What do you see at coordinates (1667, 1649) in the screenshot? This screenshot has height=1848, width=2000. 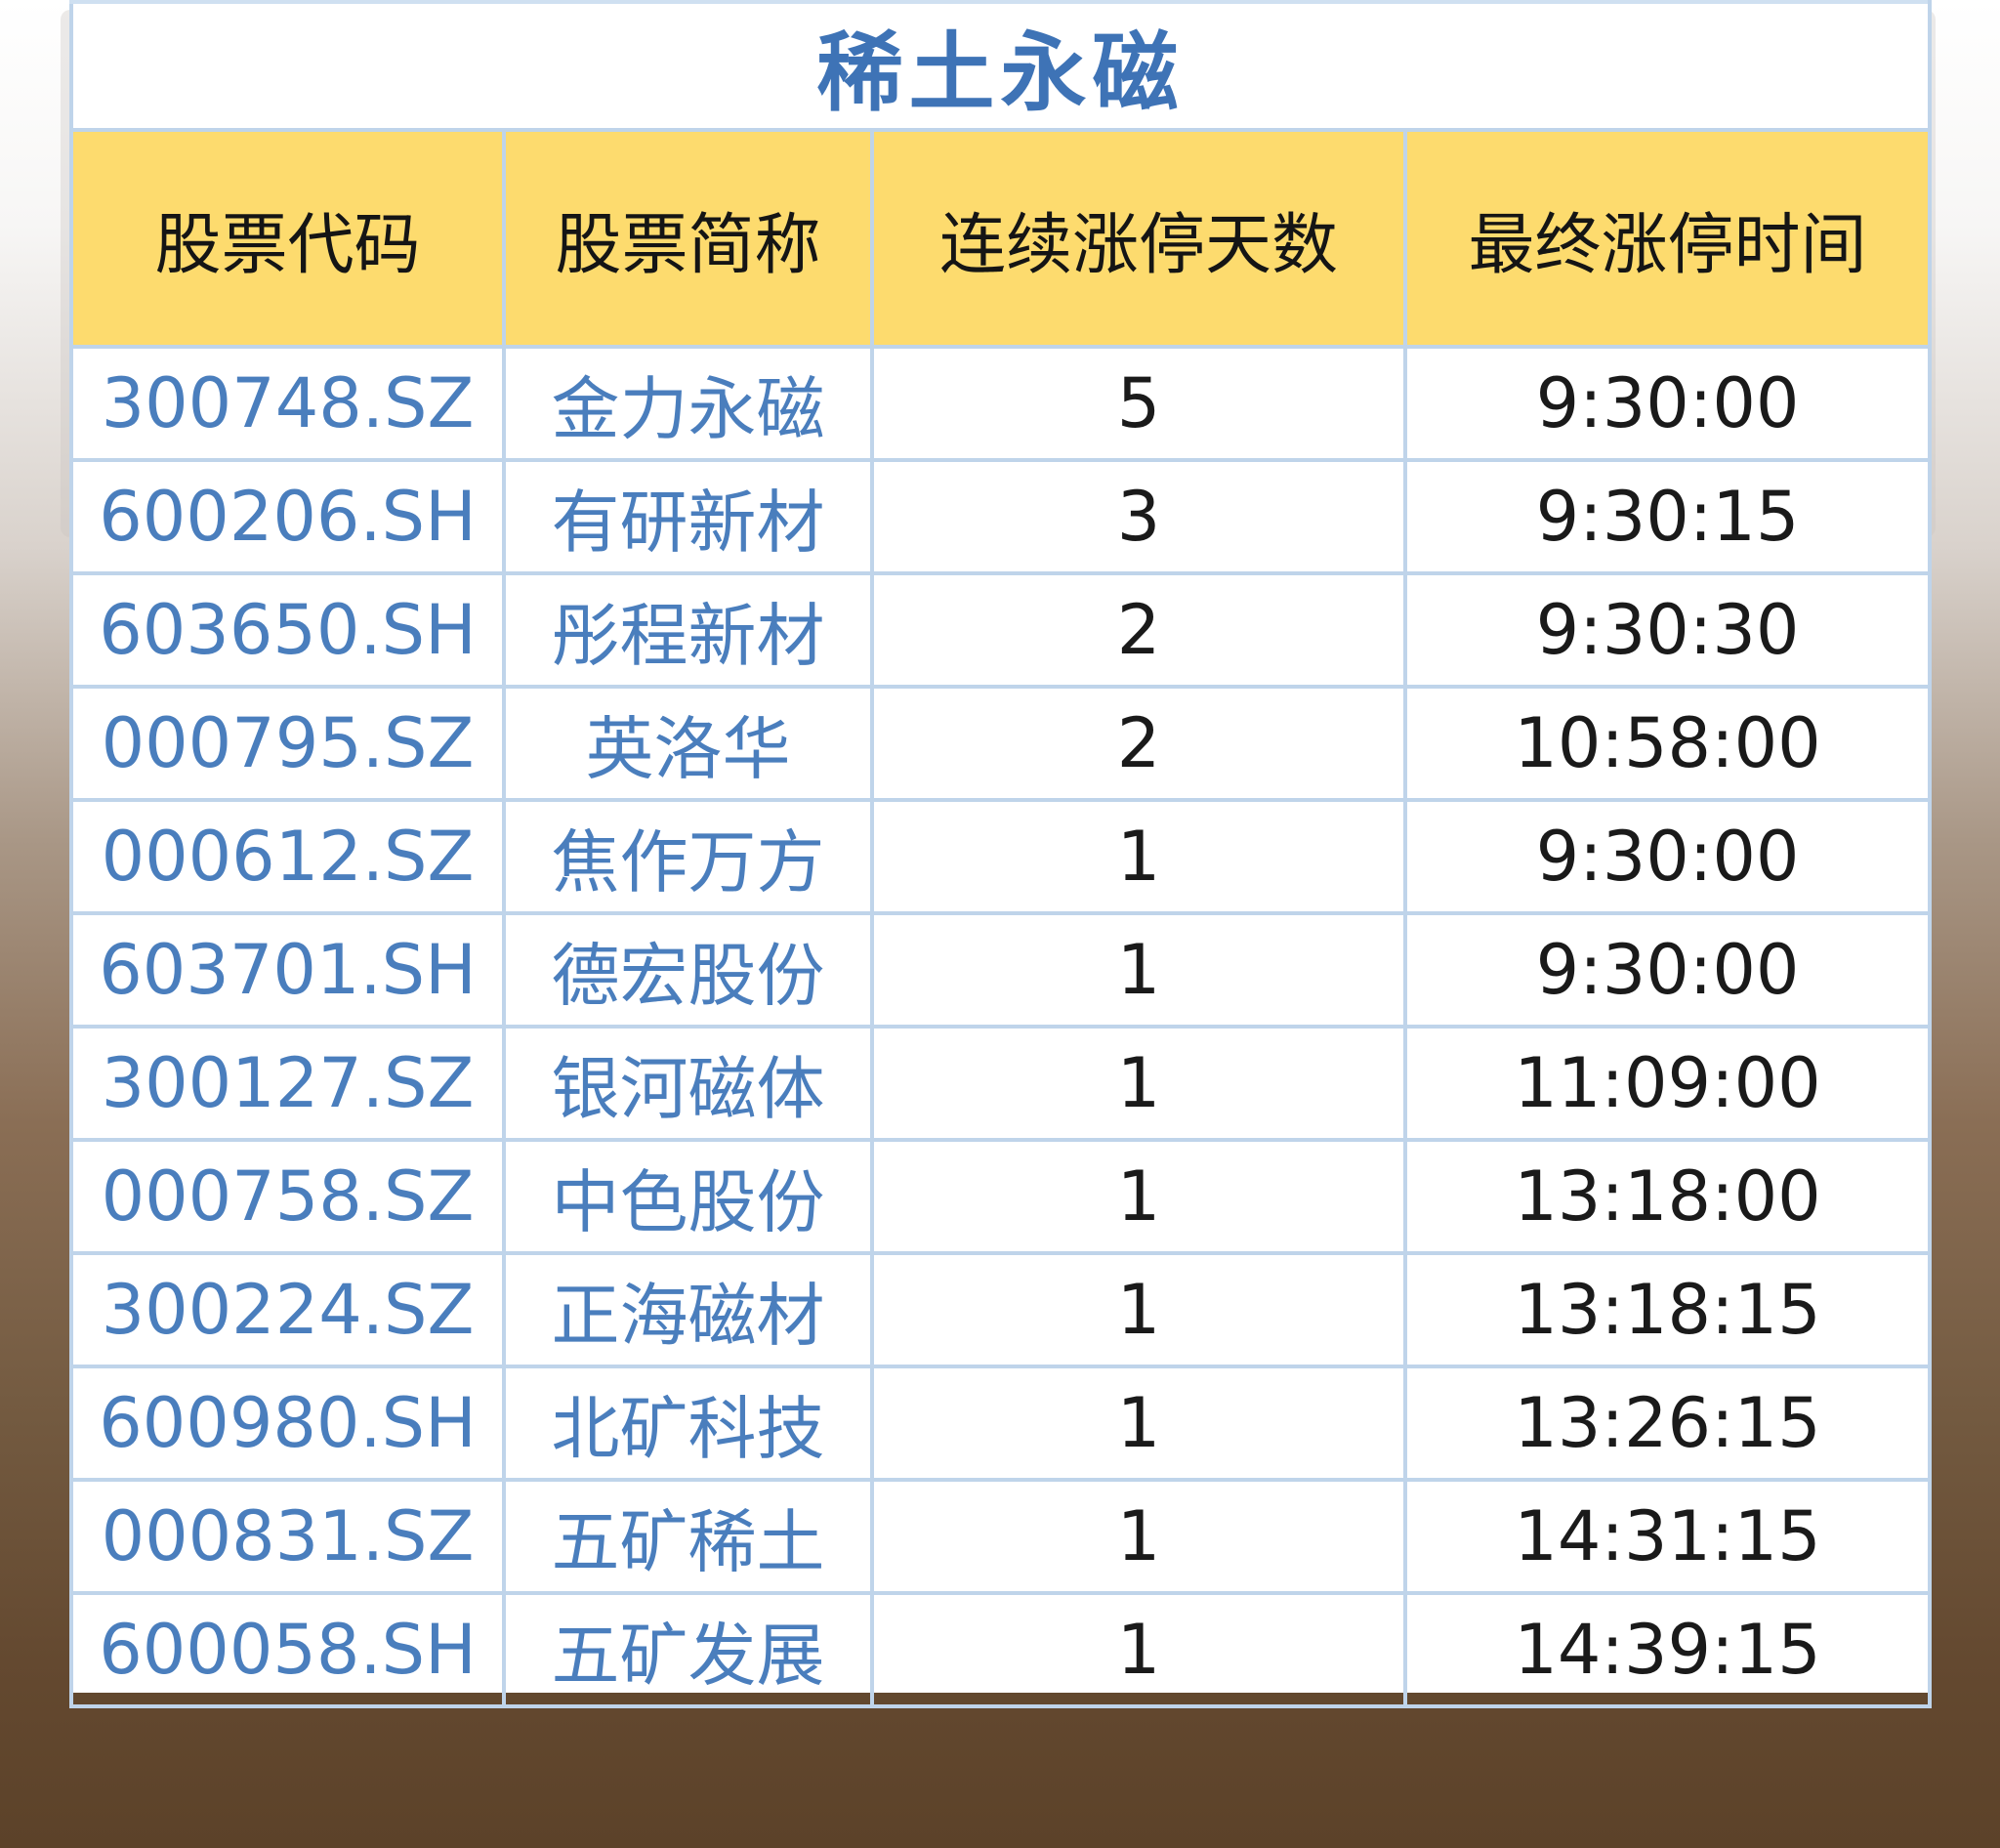 I see `final-time-cell: 14:39:15` at bounding box center [1667, 1649].